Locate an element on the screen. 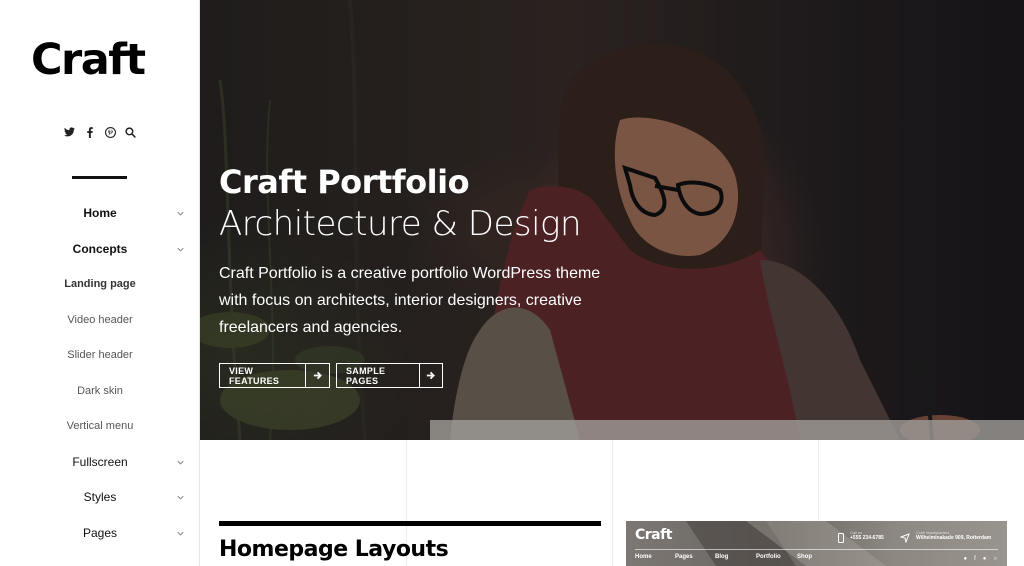  menu-item-label: Fullscreen is located at coordinates (100, 461).